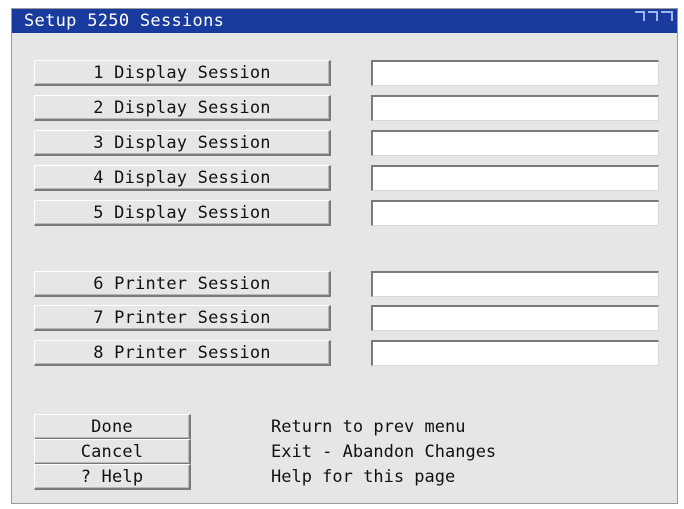  I want to click on printer-session-6-field, so click(515, 284).